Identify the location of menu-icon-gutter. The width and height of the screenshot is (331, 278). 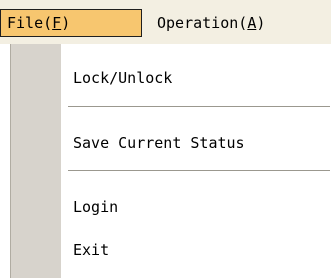
(36, 161).